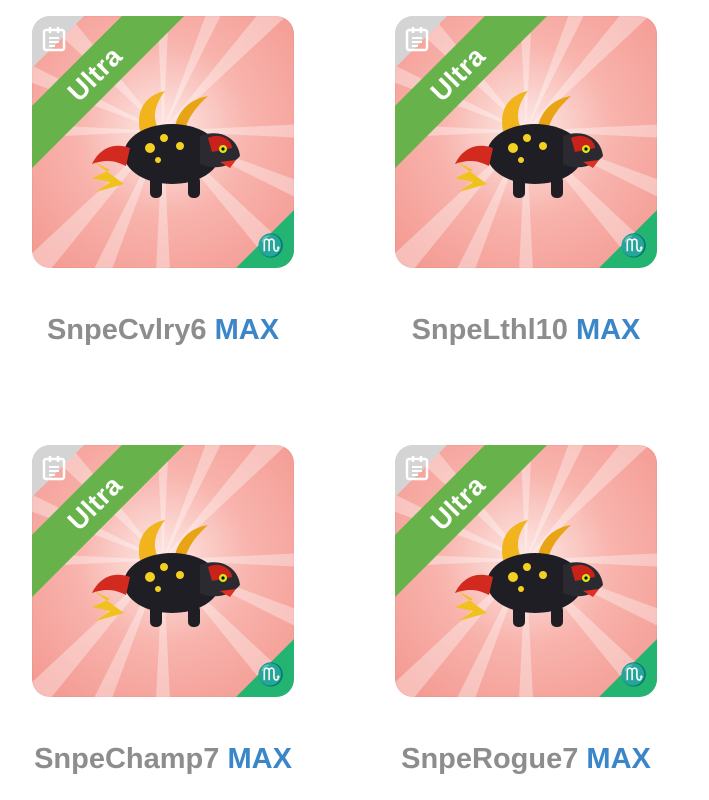 This screenshot has height=800, width=709. What do you see at coordinates (126, 330) in the screenshot?
I see `monster-name: SnpeCvlry6` at bounding box center [126, 330].